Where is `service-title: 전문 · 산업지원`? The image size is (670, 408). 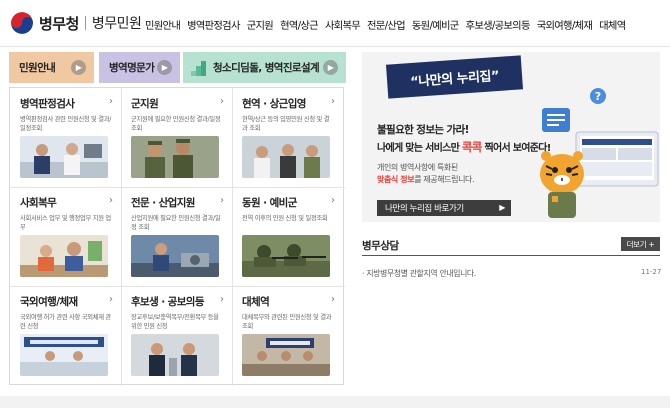 service-title: 전문 · 산업지원 is located at coordinates (163, 203).